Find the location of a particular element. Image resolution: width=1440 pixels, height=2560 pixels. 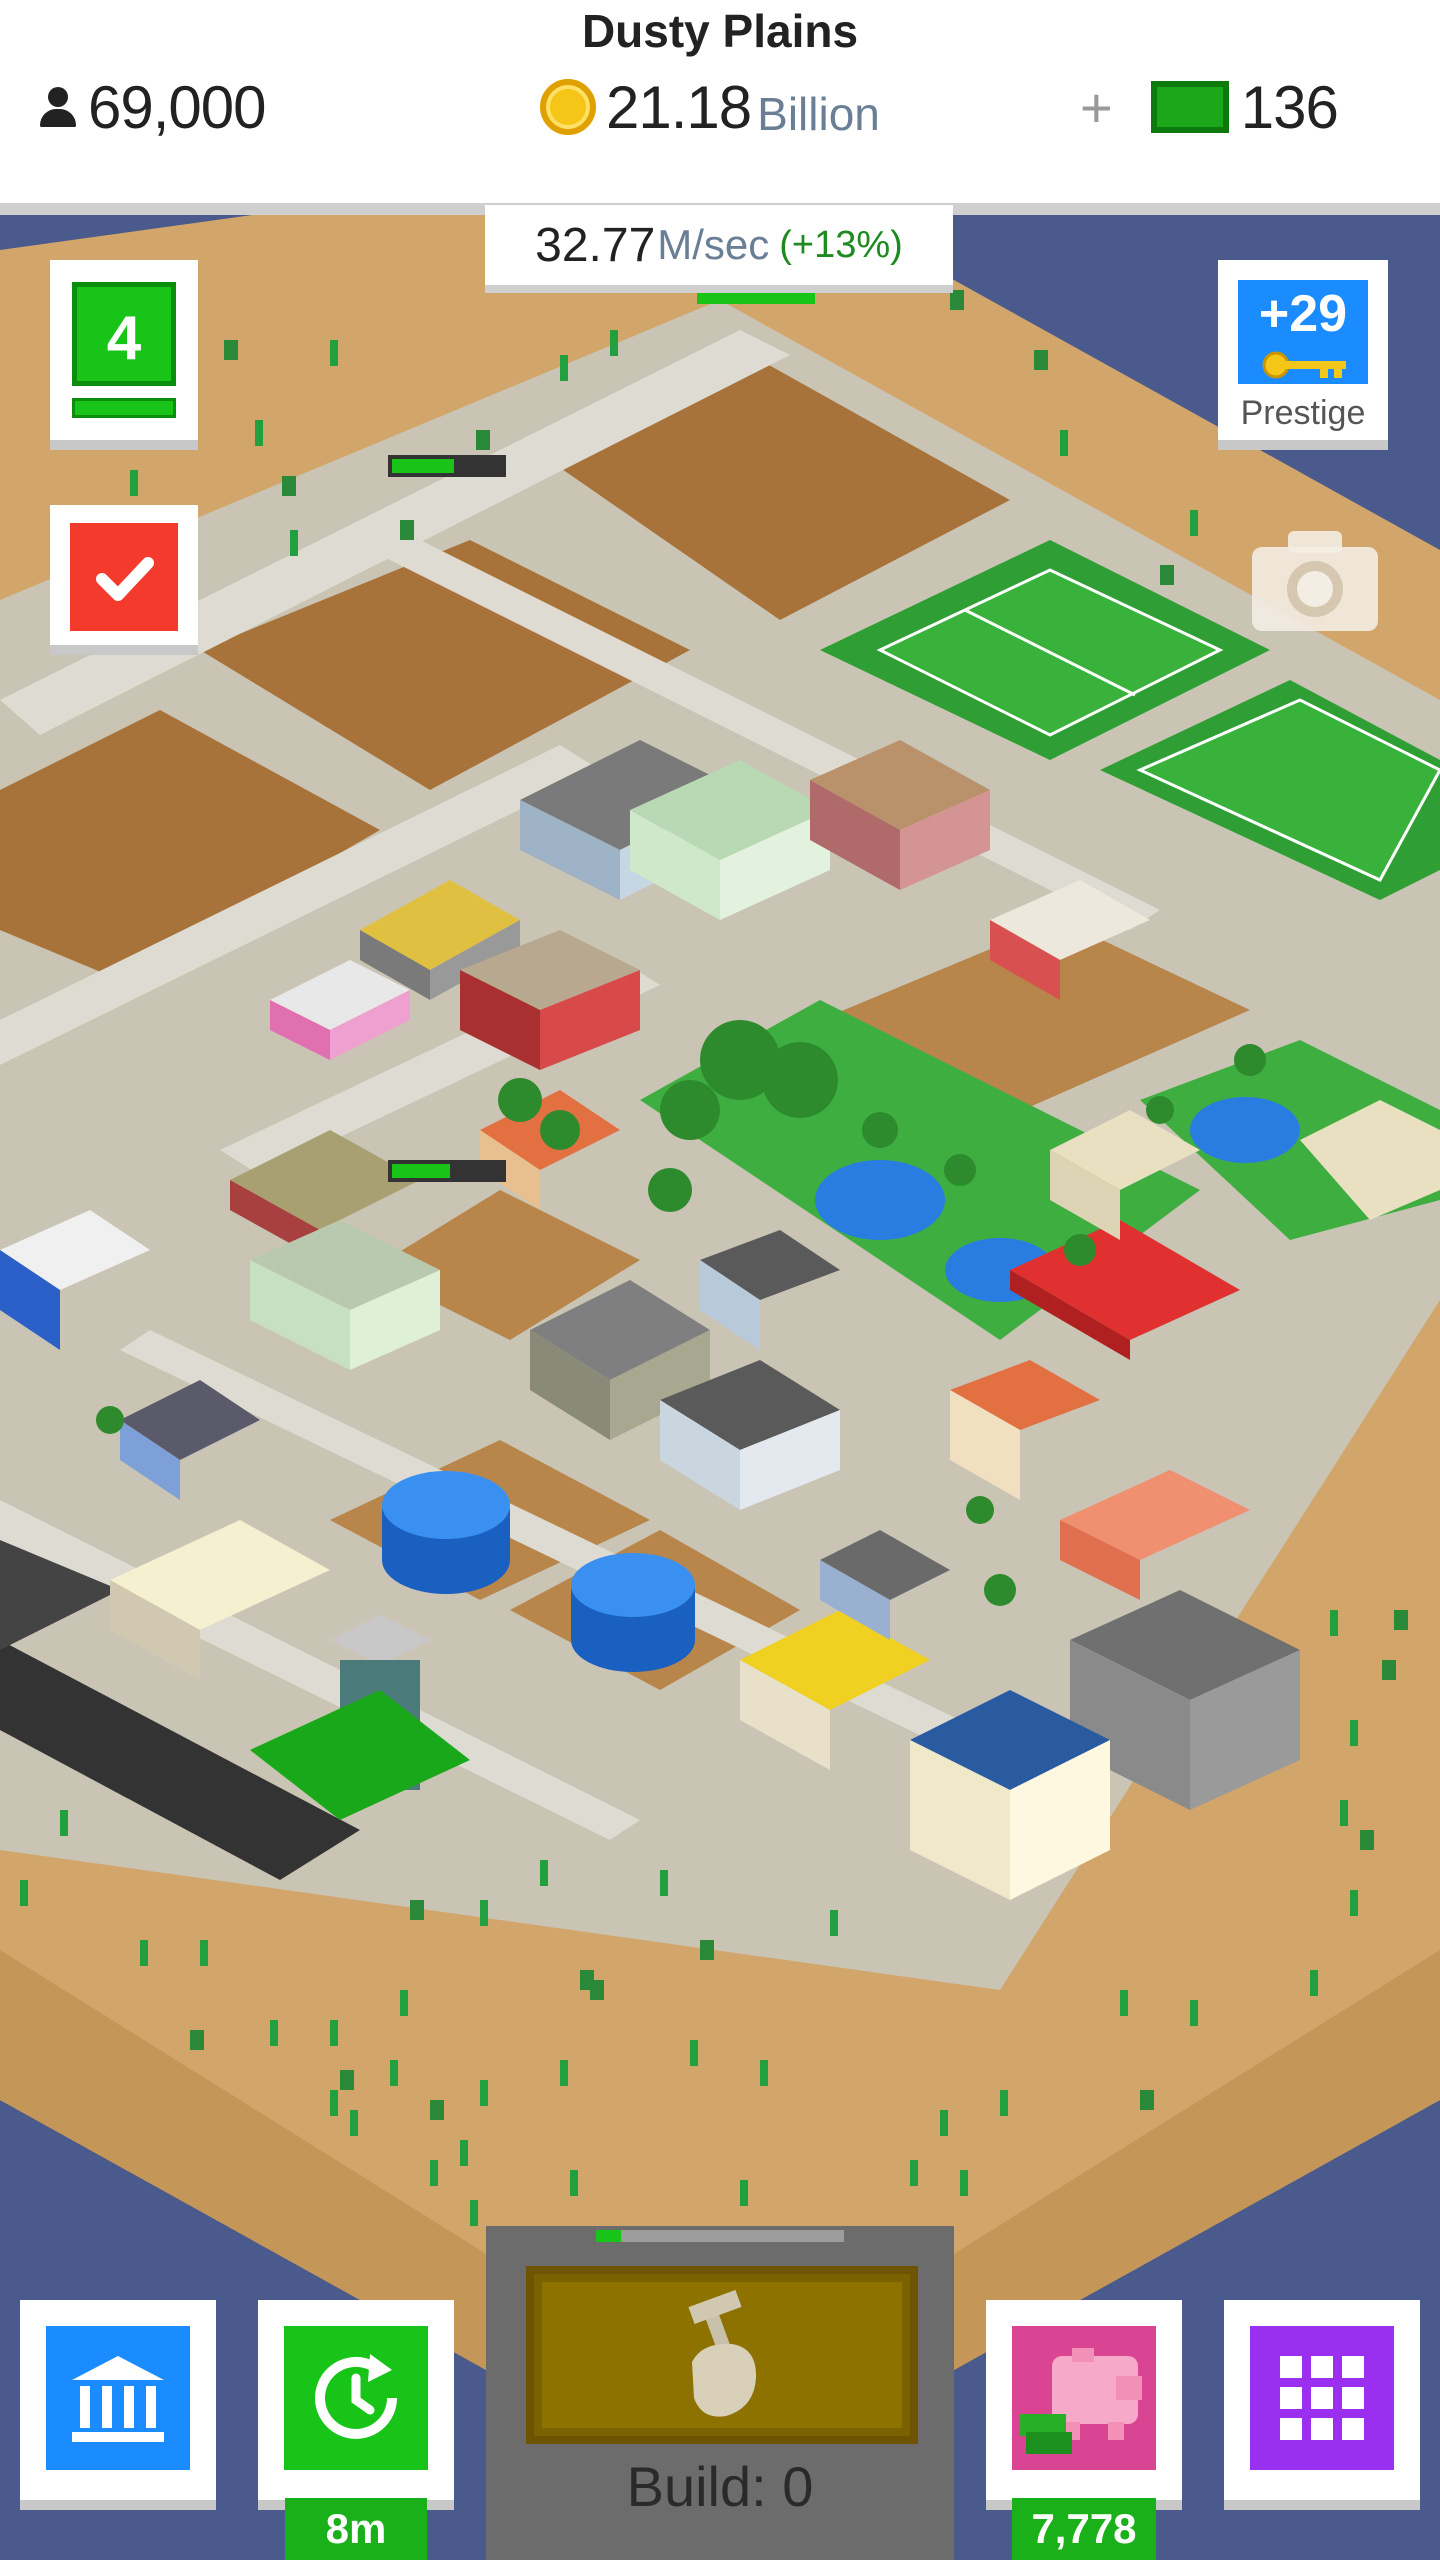

key-icon is located at coordinates (1304, 365).